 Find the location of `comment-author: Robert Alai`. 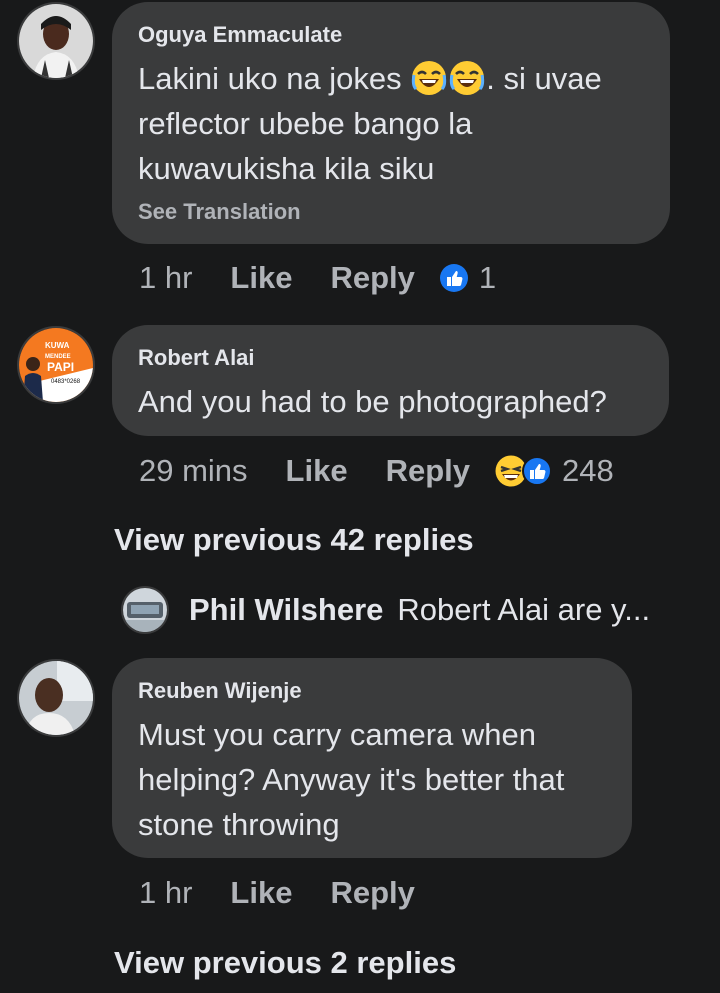

comment-author: Robert Alai is located at coordinates (389, 358).